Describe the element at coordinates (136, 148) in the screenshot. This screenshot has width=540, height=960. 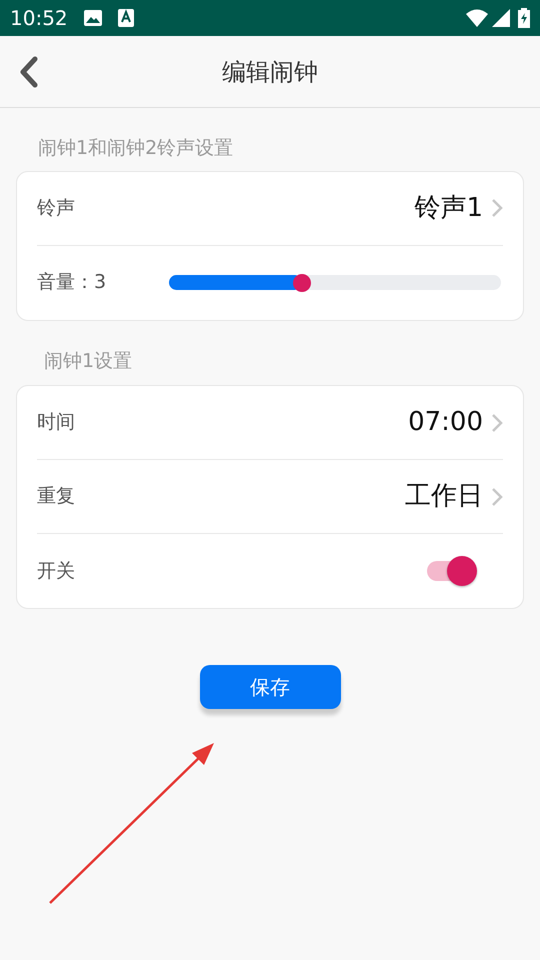
I see `section-label: 闹钟1和闹钟2铃声设置` at that location.